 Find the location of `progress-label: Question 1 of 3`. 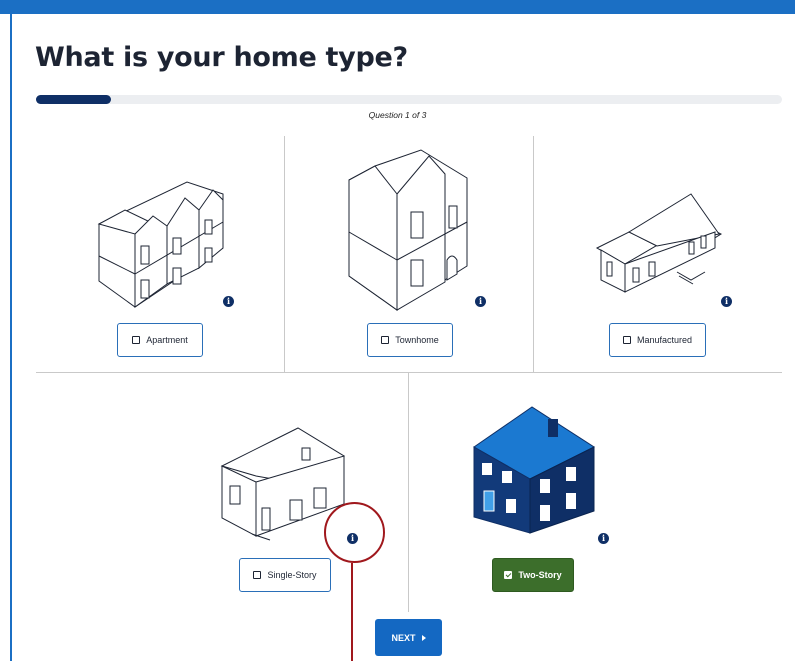

progress-label: Question 1 of 3 is located at coordinates (397, 115).